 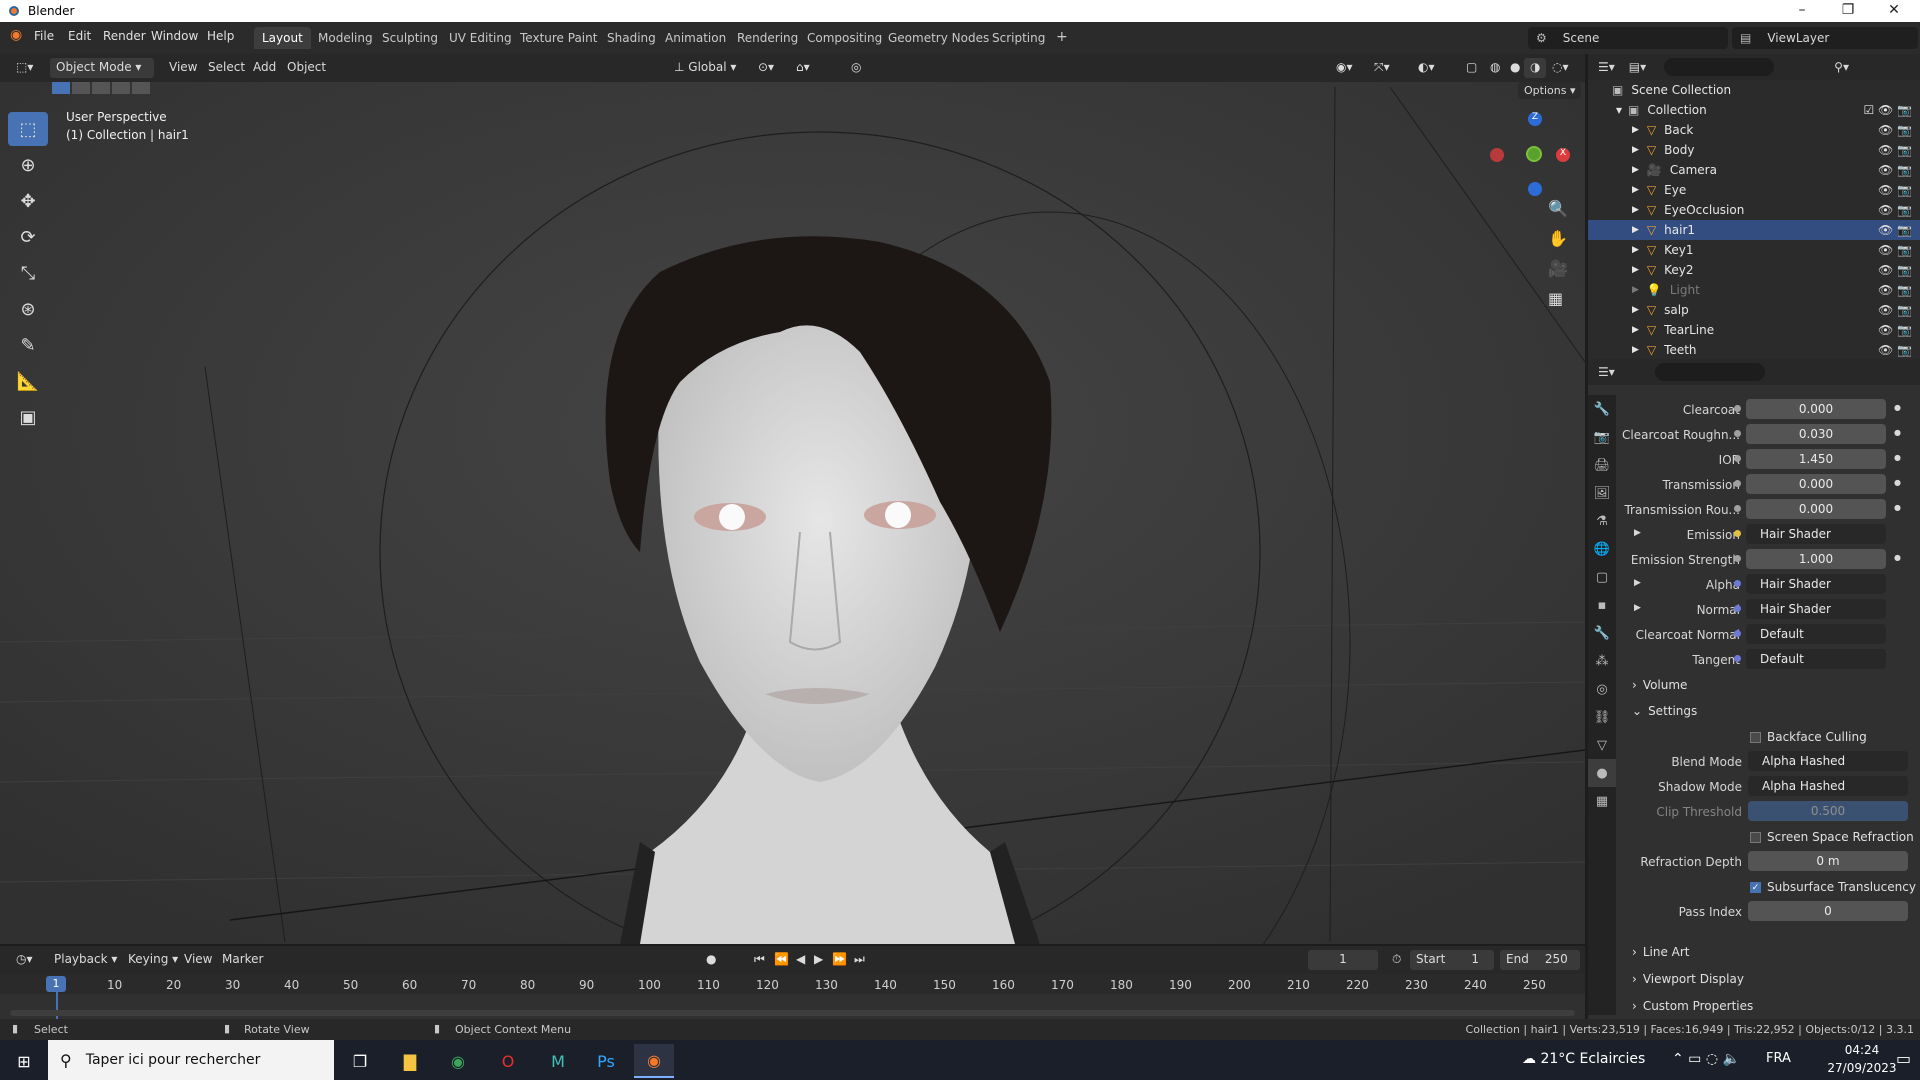 What do you see at coordinates (859, 960) in the screenshot?
I see `jump-end-icon: ⏭` at bounding box center [859, 960].